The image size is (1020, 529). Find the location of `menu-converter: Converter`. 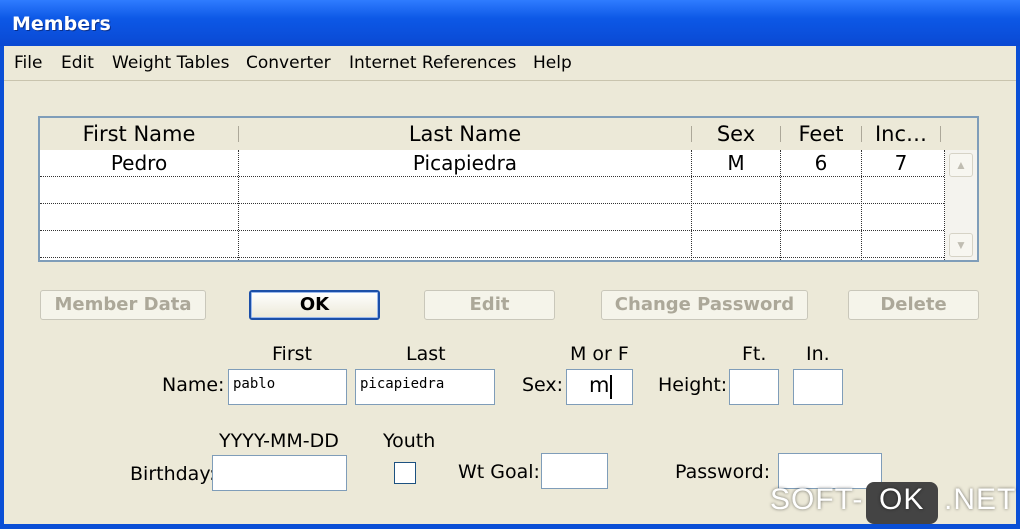

menu-converter: Converter is located at coordinates (288, 63).